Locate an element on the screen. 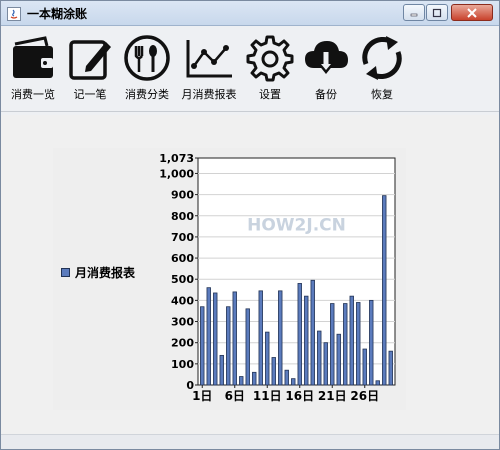  x-tick-label: 11日 is located at coordinates (267, 396).